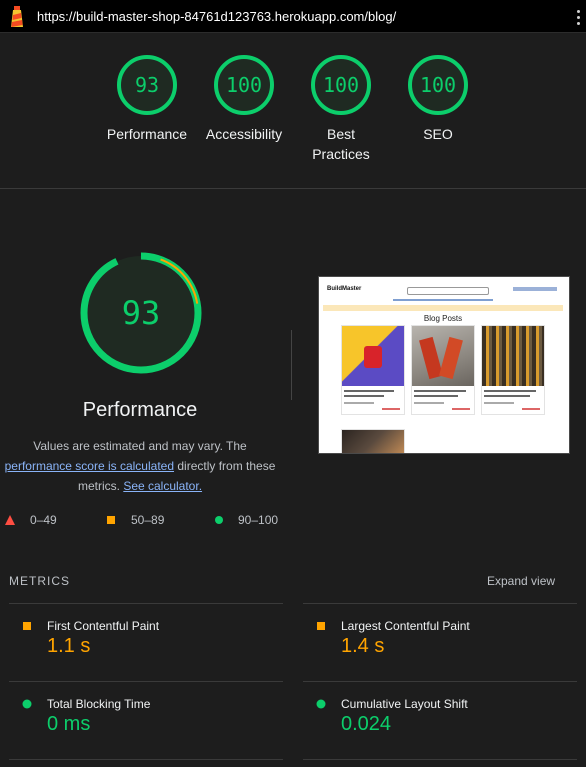 The height and width of the screenshot is (767, 586). What do you see at coordinates (443, 300) in the screenshot?
I see `screenshot-nav` at bounding box center [443, 300].